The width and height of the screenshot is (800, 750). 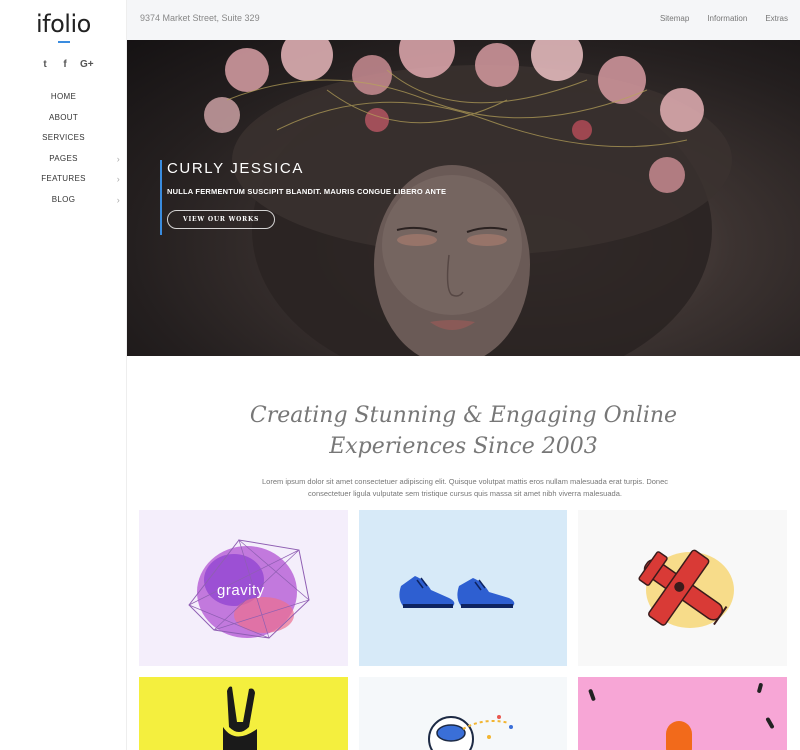 What do you see at coordinates (63, 96) in the screenshot?
I see `nav-item-label: HOME` at bounding box center [63, 96].